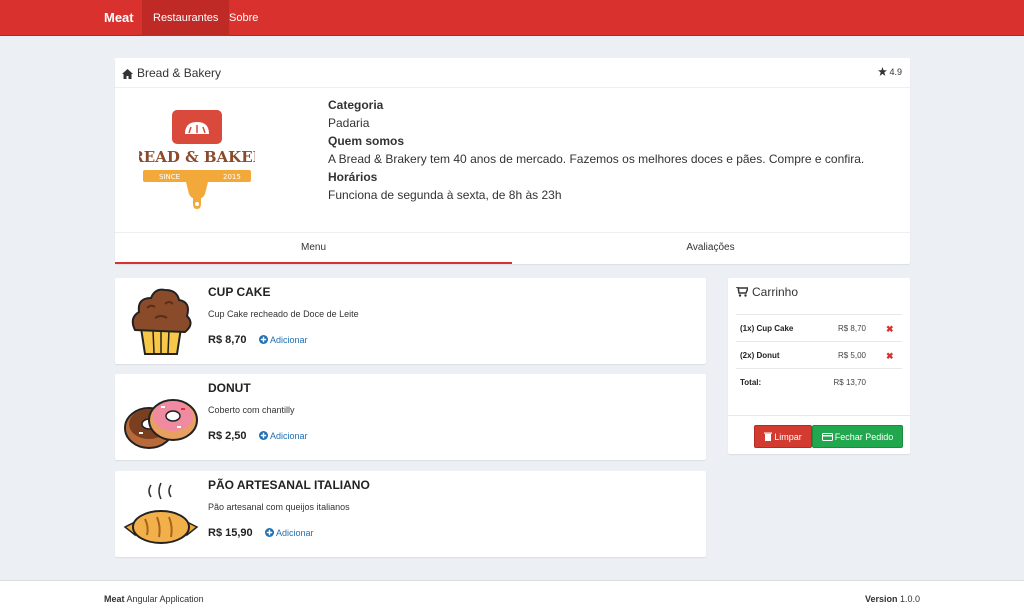 Image resolution: width=1024 pixels, height=616 pixels. What do you see at coordinates (283, 314) in the screenshot?
I see `menu-item-description: Cup Cake recheado de Doce de Leite` at bounding box center [283, 314].